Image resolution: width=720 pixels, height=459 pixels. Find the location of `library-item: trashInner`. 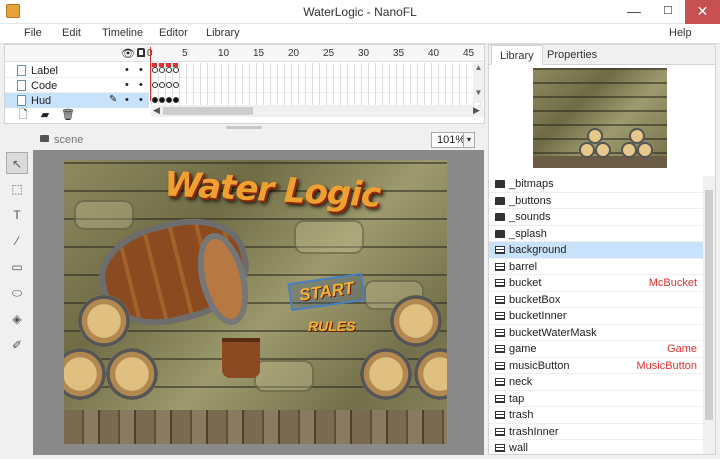

library-item: trashInner is located at coordinates (596, 432).